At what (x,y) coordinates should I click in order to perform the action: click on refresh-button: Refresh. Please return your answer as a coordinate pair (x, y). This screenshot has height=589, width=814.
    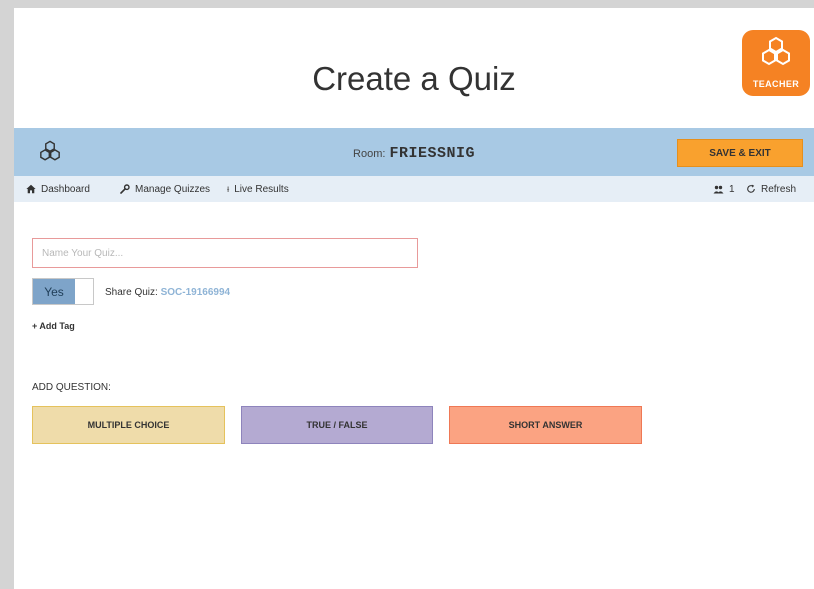
    Looking at the image, I should click on (771, 189).